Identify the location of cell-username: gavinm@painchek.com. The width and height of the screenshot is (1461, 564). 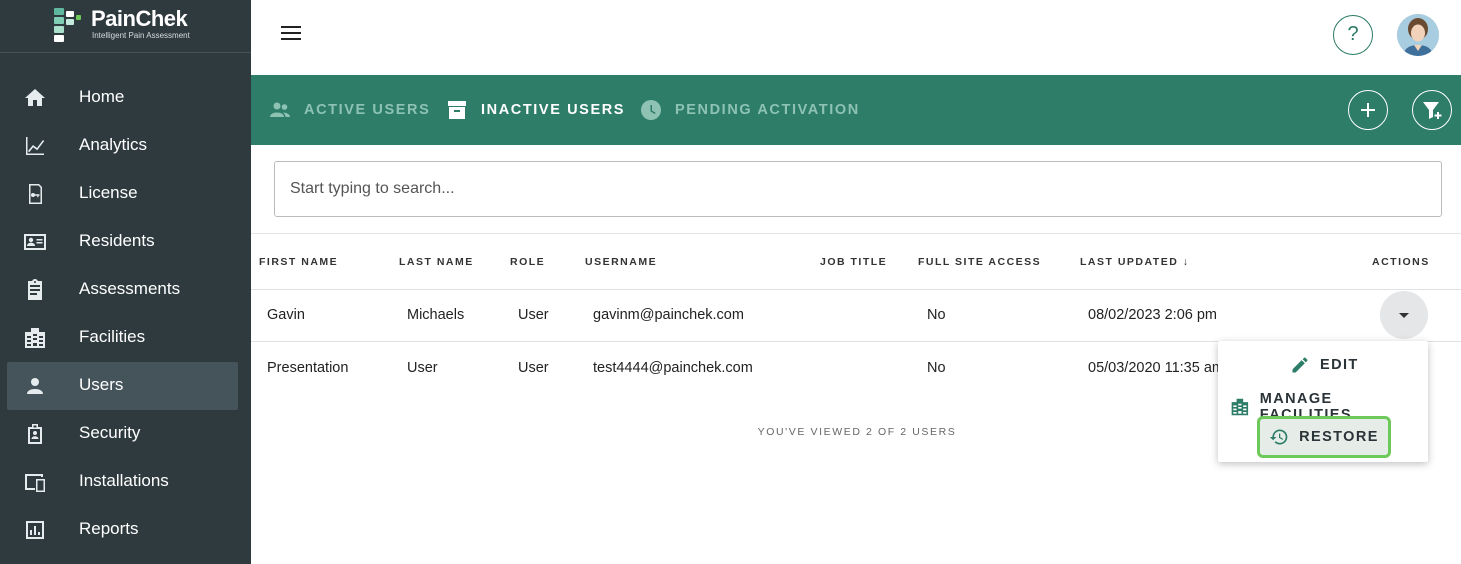
(668, 315).